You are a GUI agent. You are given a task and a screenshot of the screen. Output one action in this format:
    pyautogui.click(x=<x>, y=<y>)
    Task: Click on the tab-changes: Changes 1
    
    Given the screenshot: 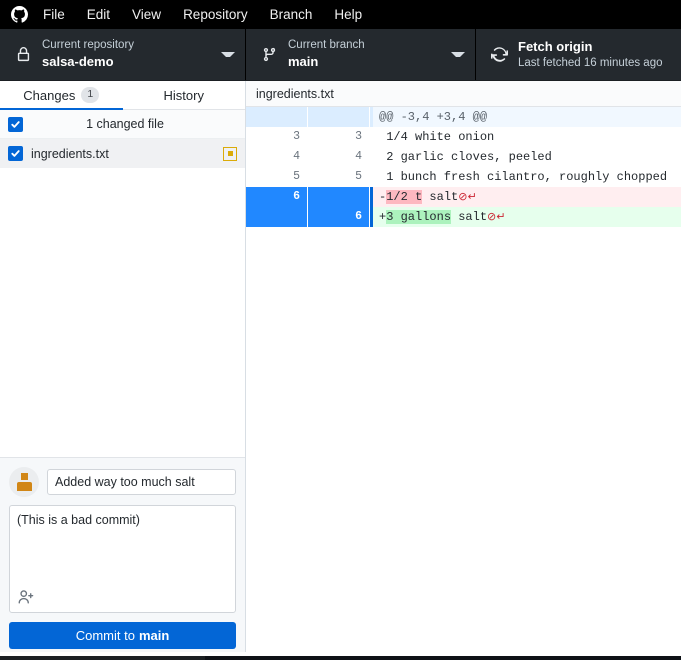 What is the action you would take?
    pyautogui.click(x=61, y=95)
    